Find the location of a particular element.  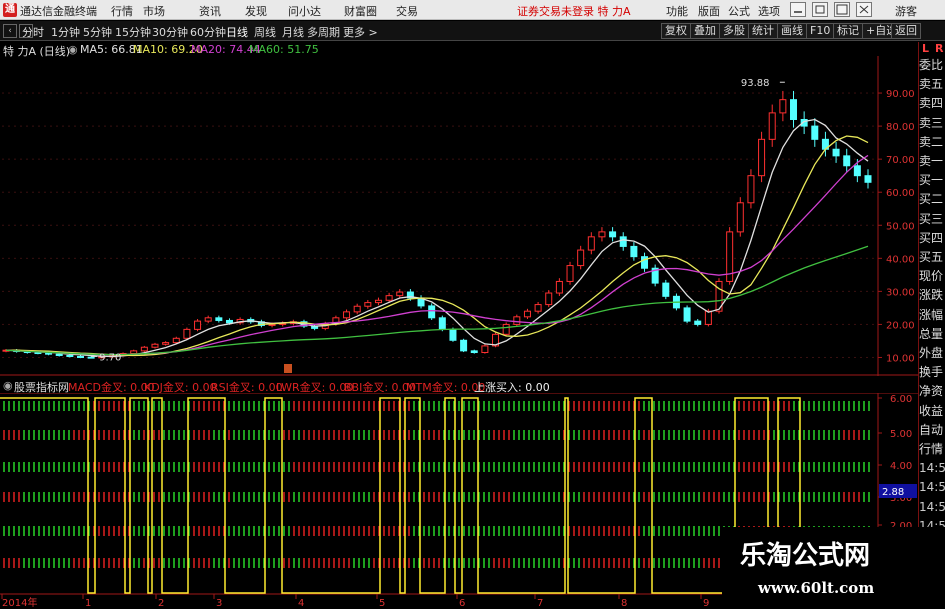

close-window-icon is located at coordinates (864, 9).